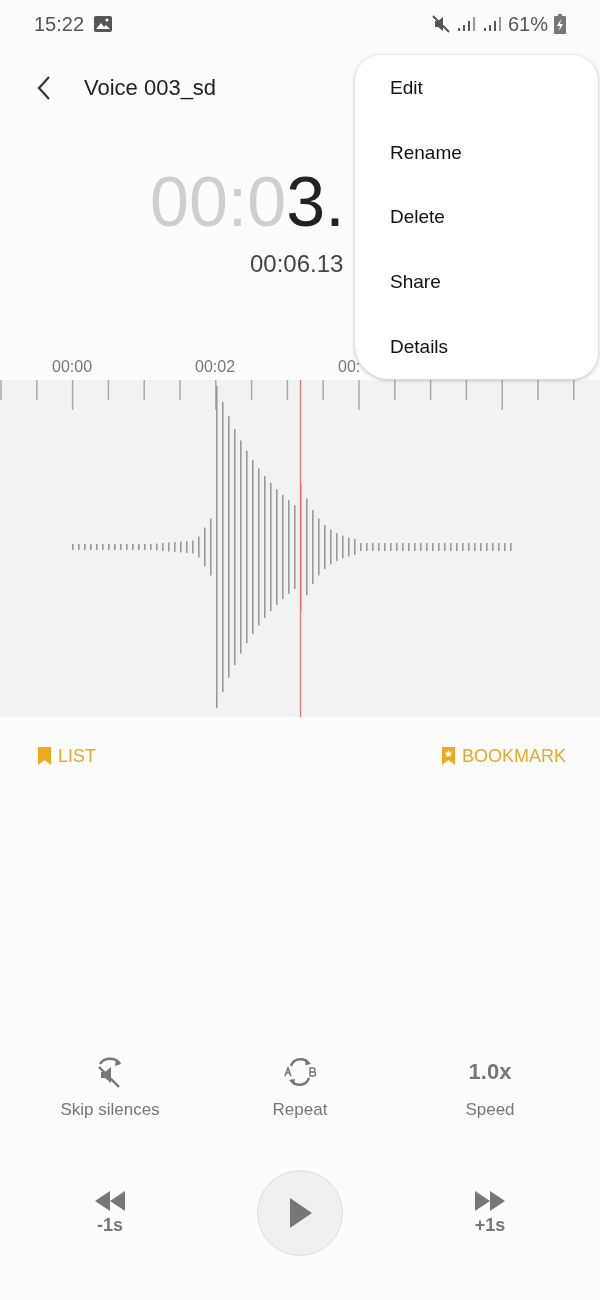 The width and height of the screenshot is (600, 1300). Describe the element at coordinates (297, 264) in the screenshot. I see `total-duration: 00:06.13` at that location.